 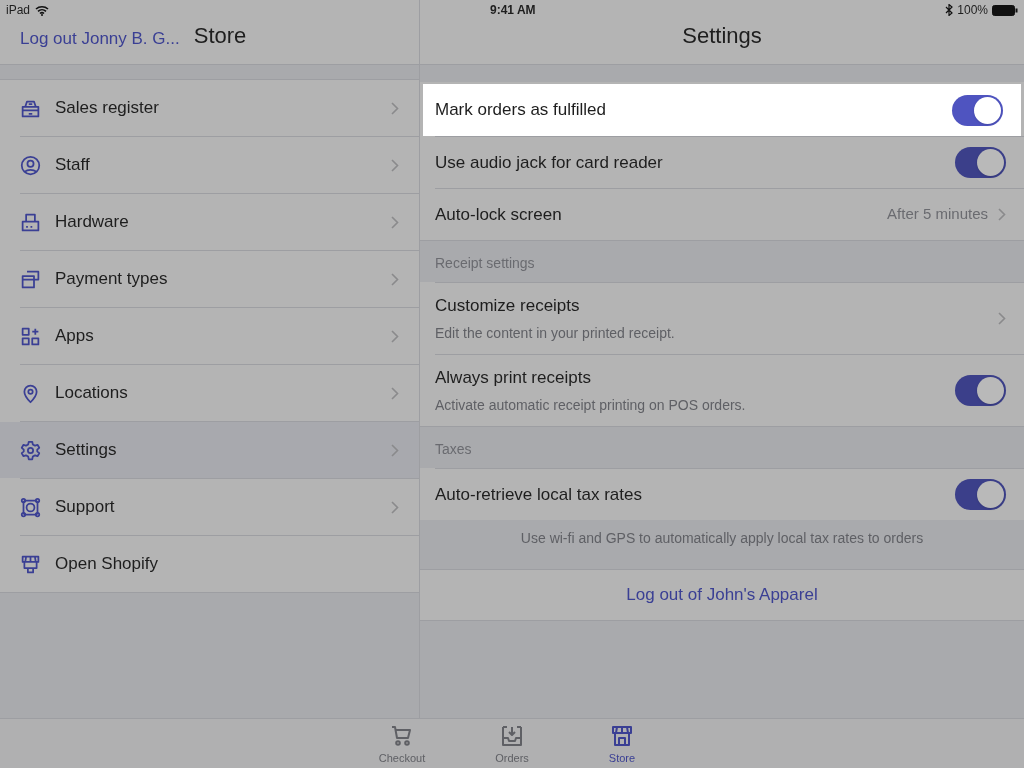 What do you see at coordinates (1005, 10) in the screenshot?
I see `battery-icon` at bounding box center [1005, 10].